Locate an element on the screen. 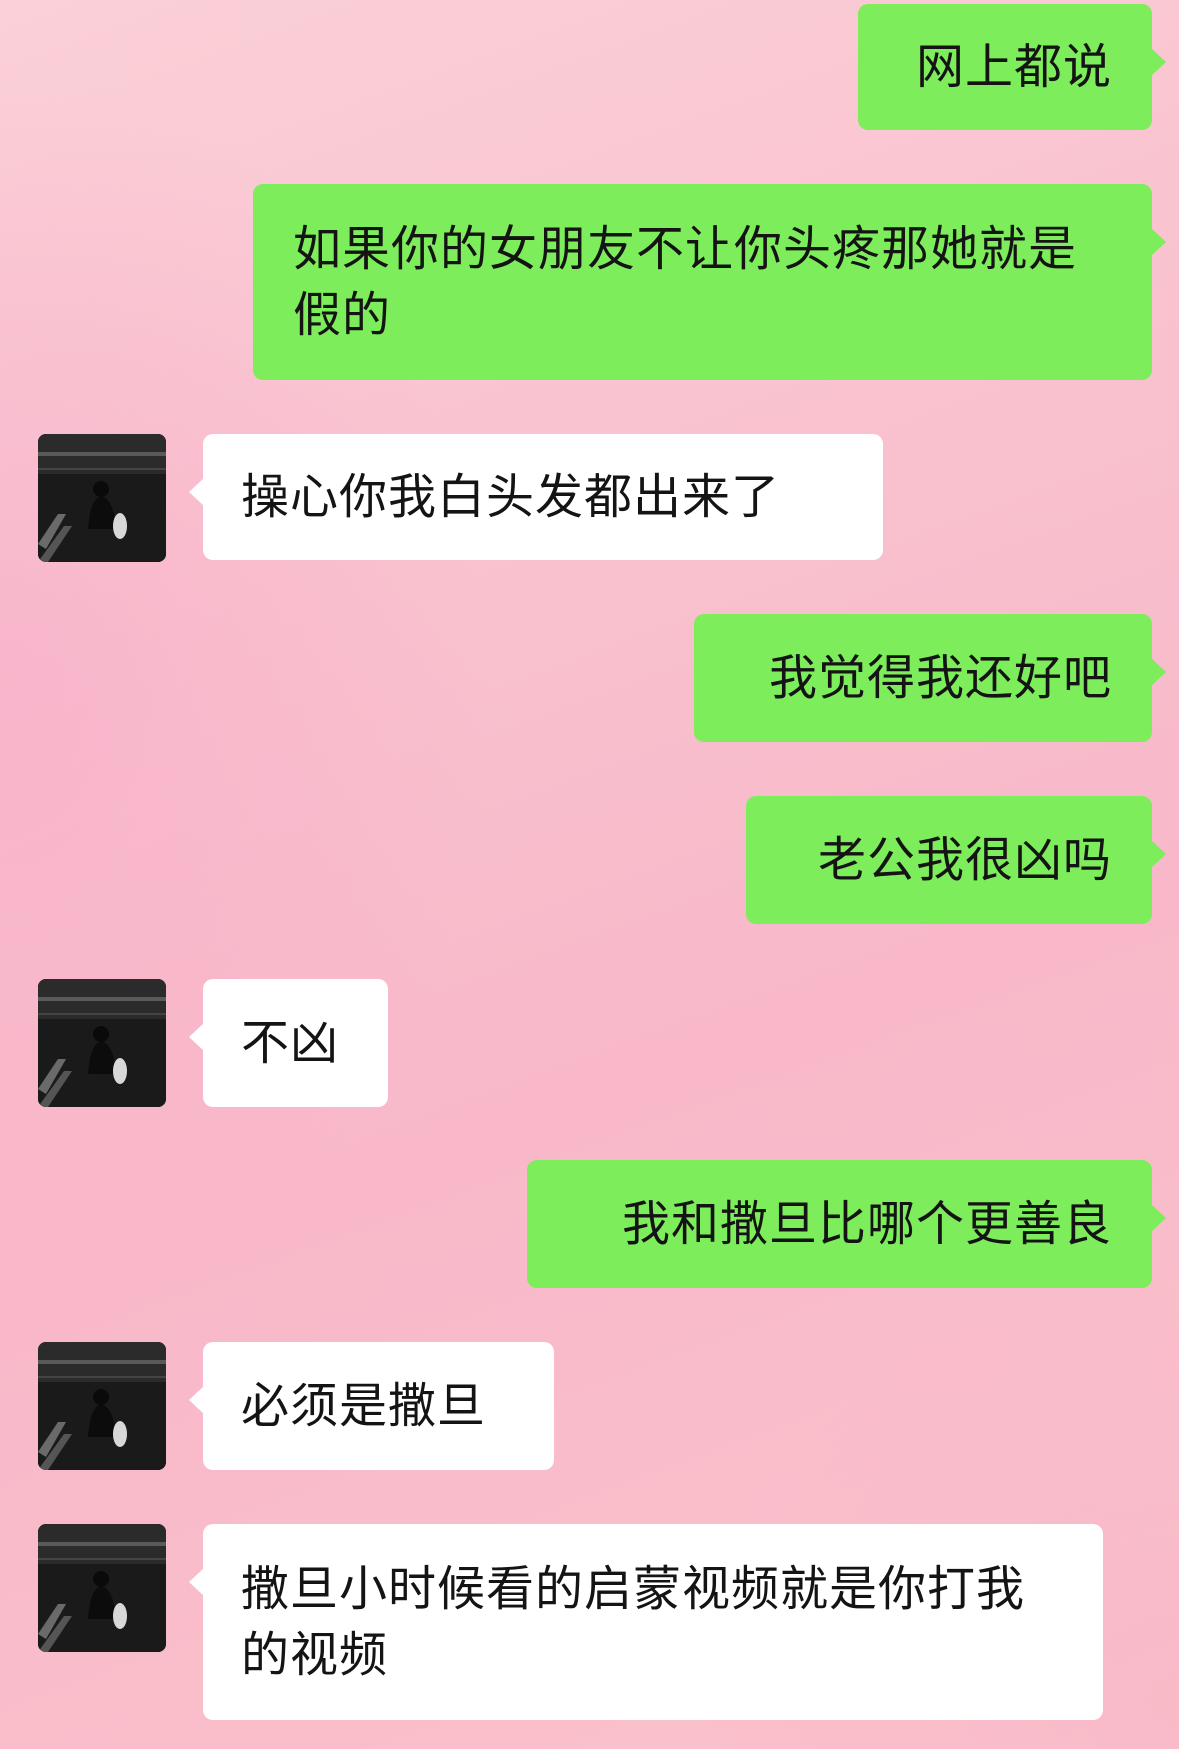 This screenshot has width=1179, height=1749. message-bubble-received: 必须是撒旦 is located at coordinates (371, 1406).